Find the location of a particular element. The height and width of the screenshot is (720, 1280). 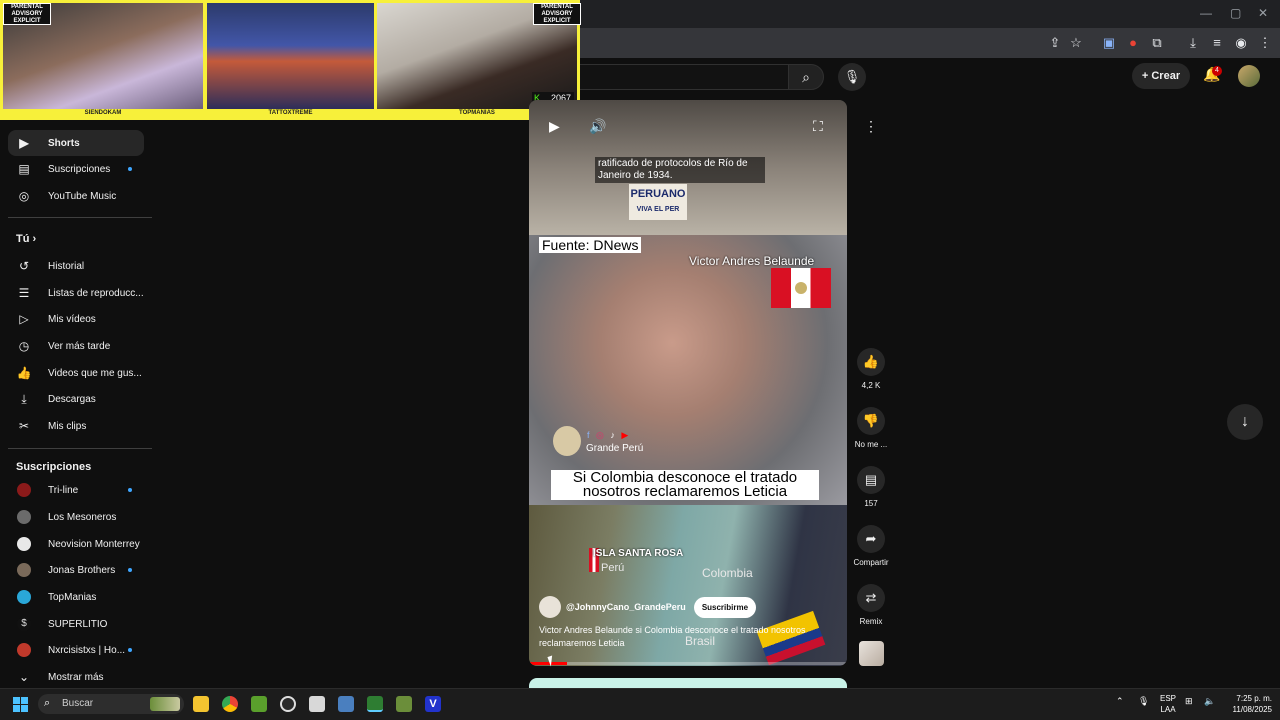

remix-button: ⇄ Remix is located at coordinates (871, 605).